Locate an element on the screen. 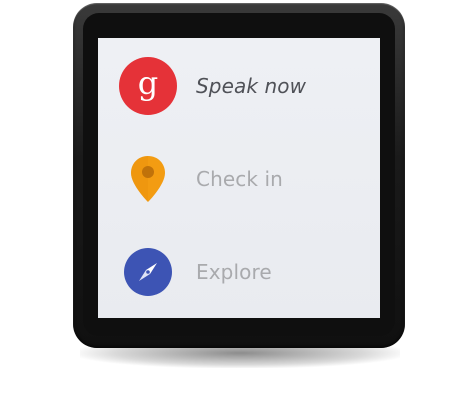 This screenshot has width=474, height=403. menu-item-check-in: Check in is located at coordinates (239, 179).